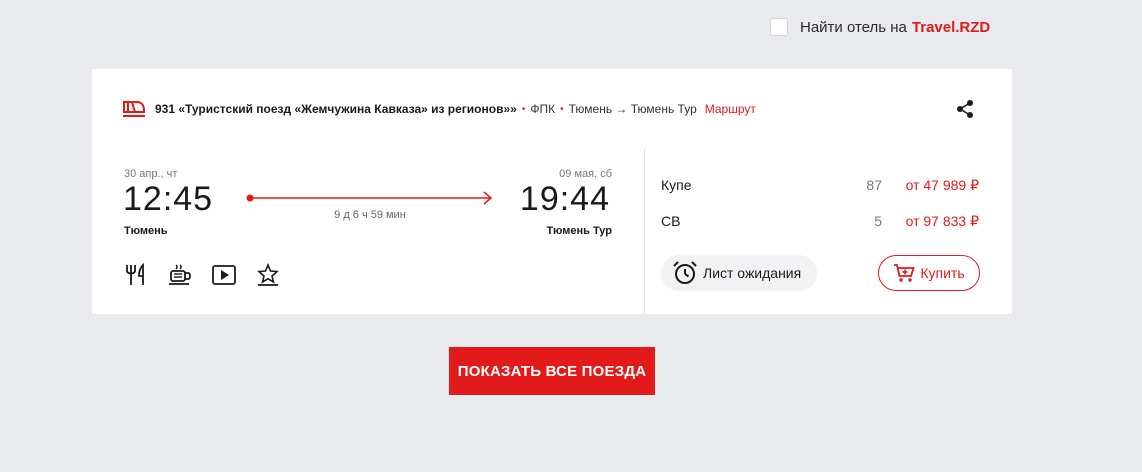 This screenshot has width=1142, height=472. I want to click on restaurant-icon, so click(135, 274).